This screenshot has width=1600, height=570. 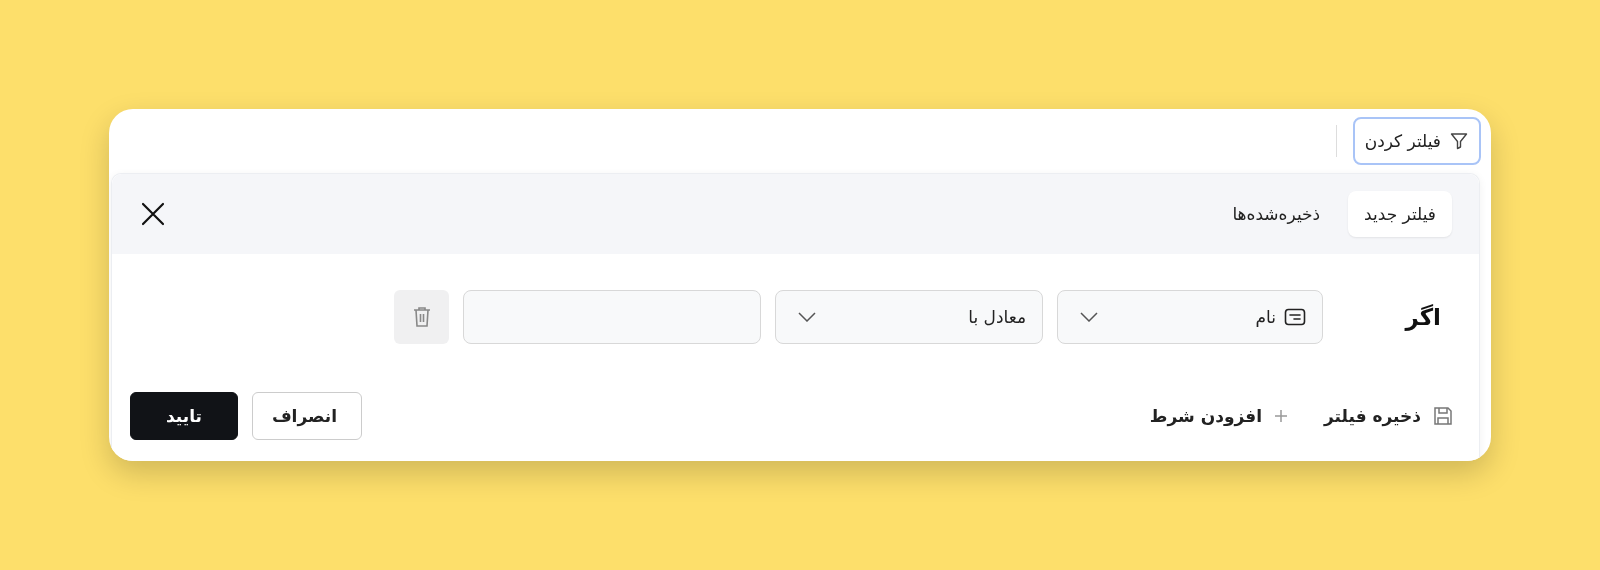 What do you see at coordinates (1416, 141) in the screenshot?
I see `filter-button: فیلتر کردن` at bounding box center [1416, 141].